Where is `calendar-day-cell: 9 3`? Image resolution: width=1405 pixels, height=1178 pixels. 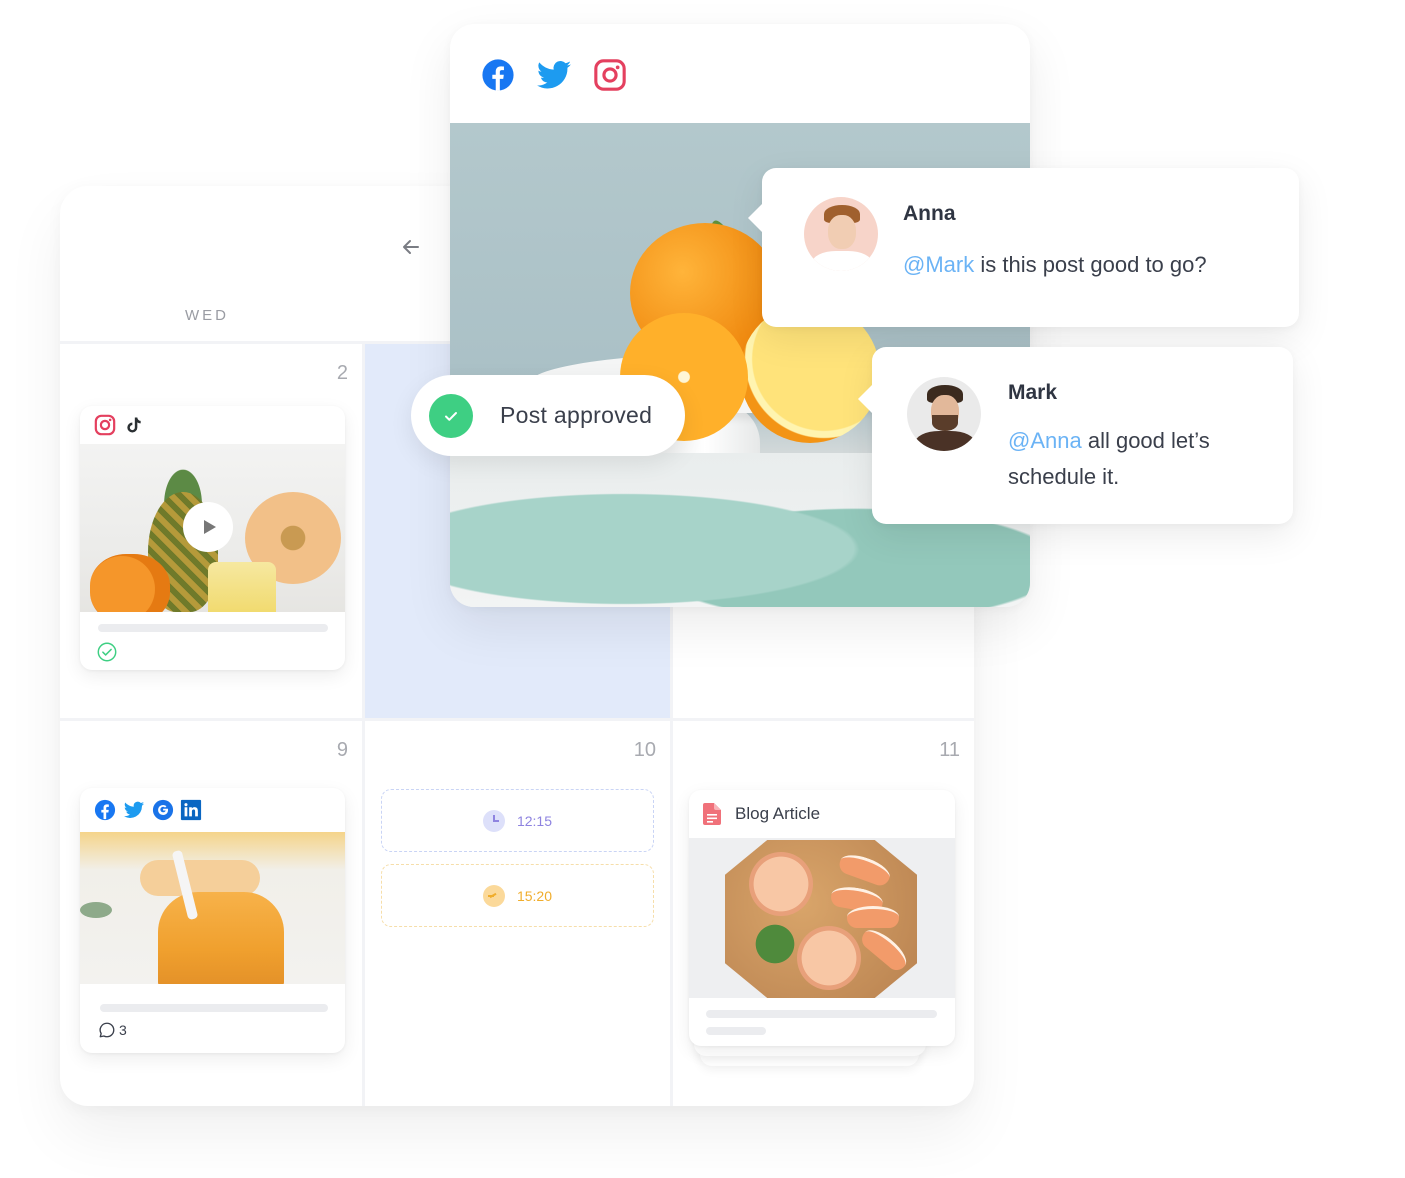 calendar-day-cell: 9 3 is located at coordinates (212, 913).